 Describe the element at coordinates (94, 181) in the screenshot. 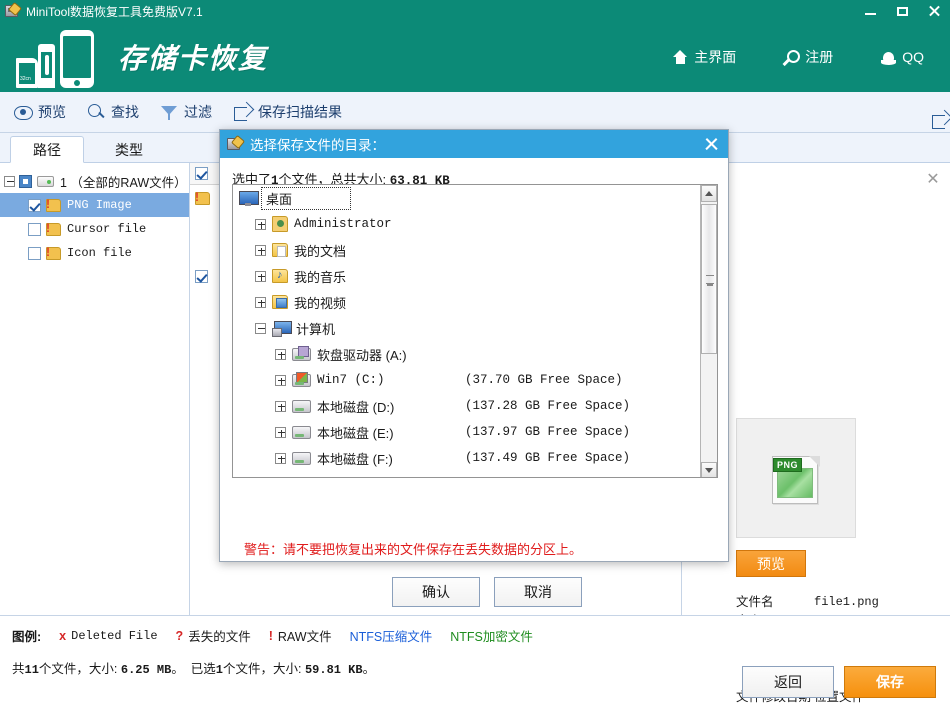

I see `tree-root-row: 1 （全部的RAW文件）` at that location.